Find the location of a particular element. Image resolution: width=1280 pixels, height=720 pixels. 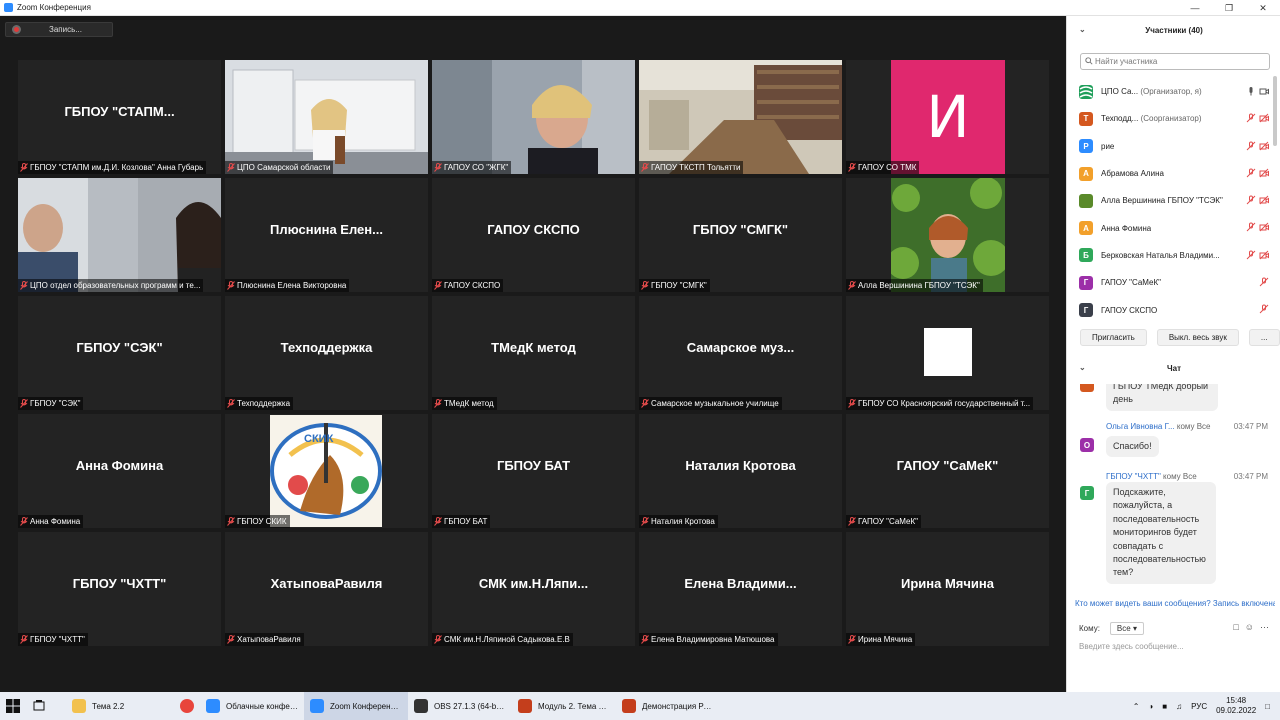

video-tile: ЦПО Самарской области is located at coordinates (326, 117).